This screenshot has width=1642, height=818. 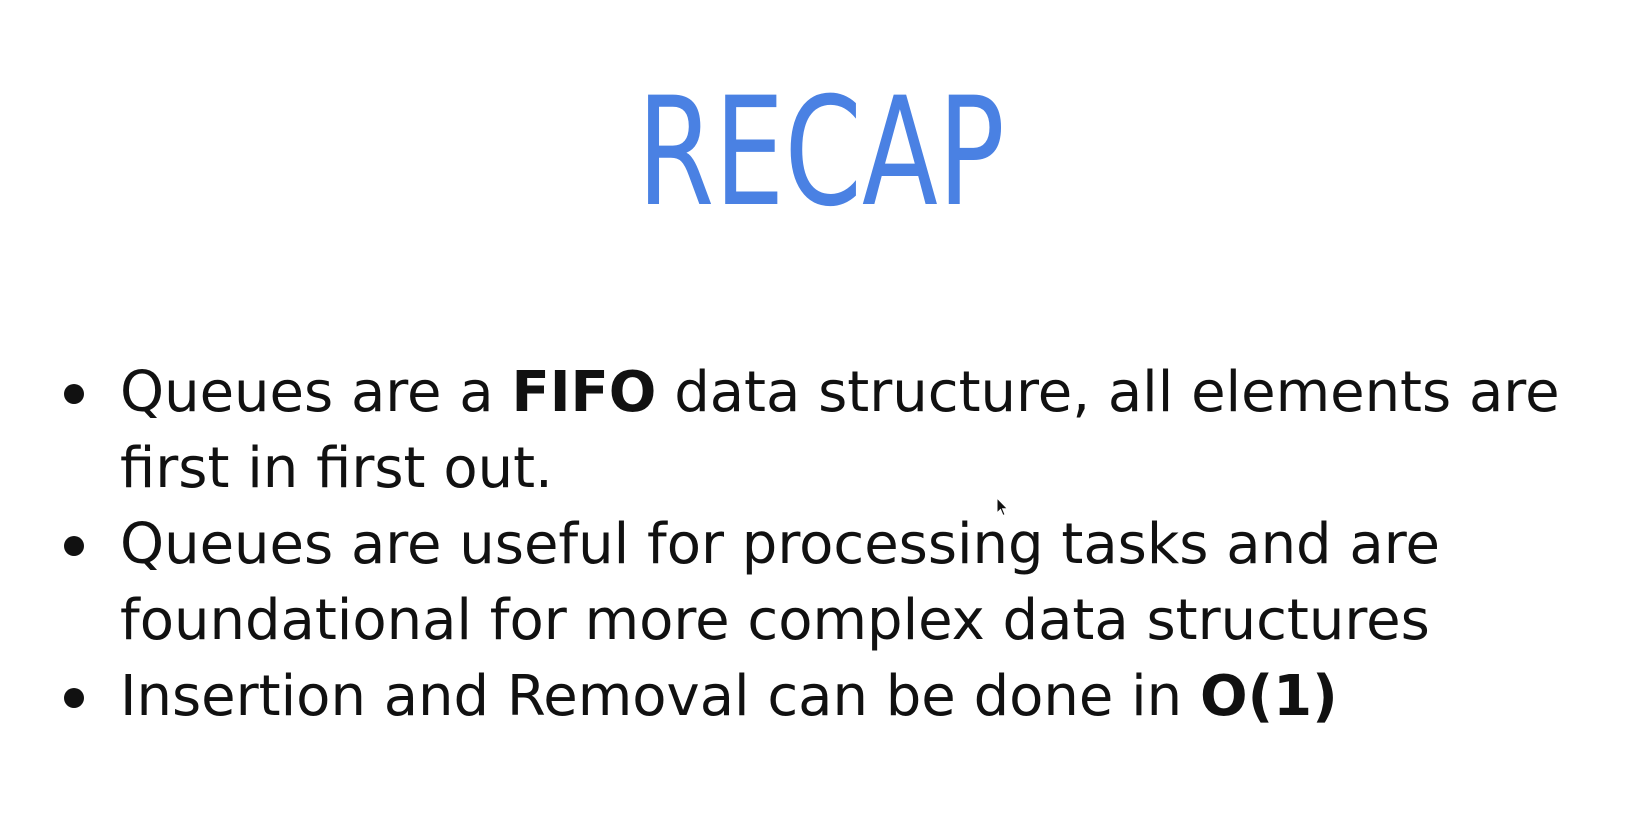 What do you see at coordinates (316, 392) in the screenshot?
I see `bullet-text-segment: Queues are a` at bounding box center [316, 392].